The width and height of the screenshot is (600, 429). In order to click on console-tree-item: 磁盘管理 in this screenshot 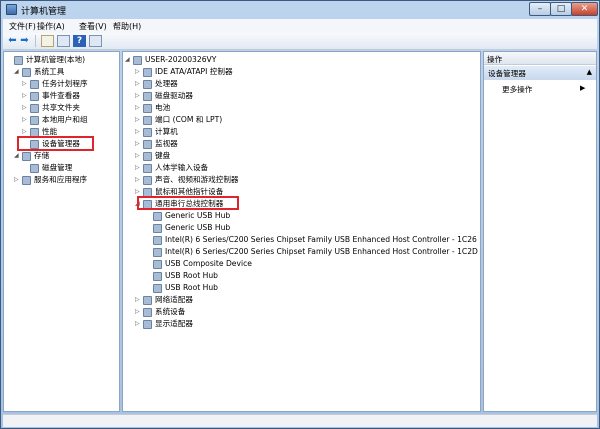, I will do `click(47, 168)`.